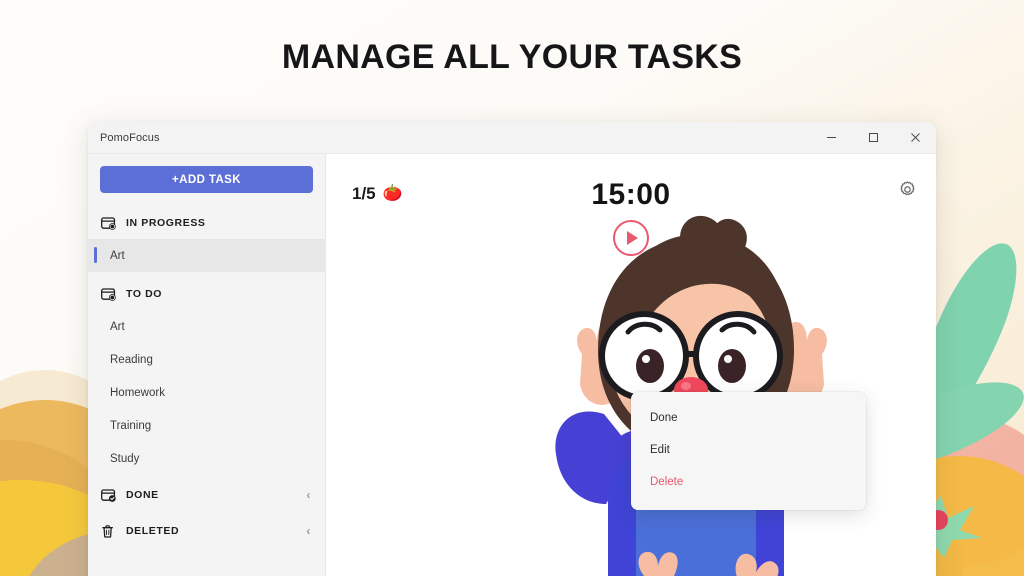  I want to click on task-label: Study, so click(125, 458).